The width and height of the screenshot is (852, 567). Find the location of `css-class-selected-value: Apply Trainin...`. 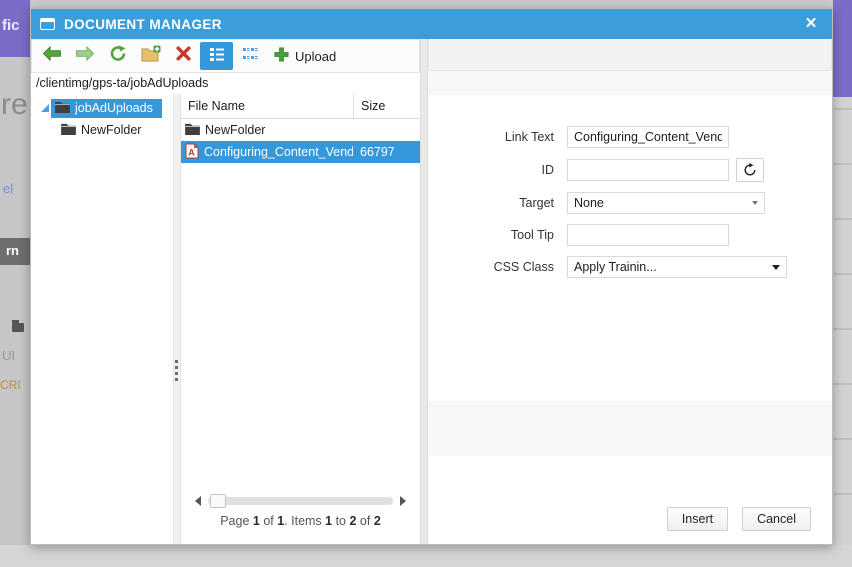

css-class-selected-value: Apply Trainin... is located at coordinates (615, 267).